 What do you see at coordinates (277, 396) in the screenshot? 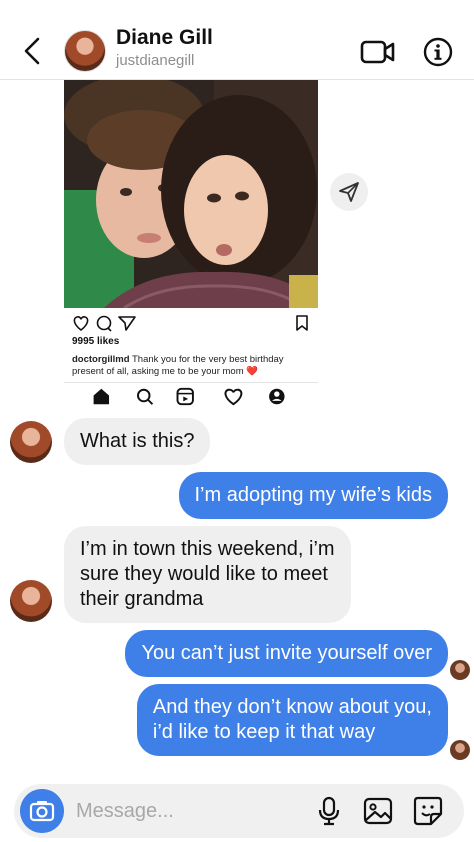
I see `profile-icon` at bounding box center [277, 396].